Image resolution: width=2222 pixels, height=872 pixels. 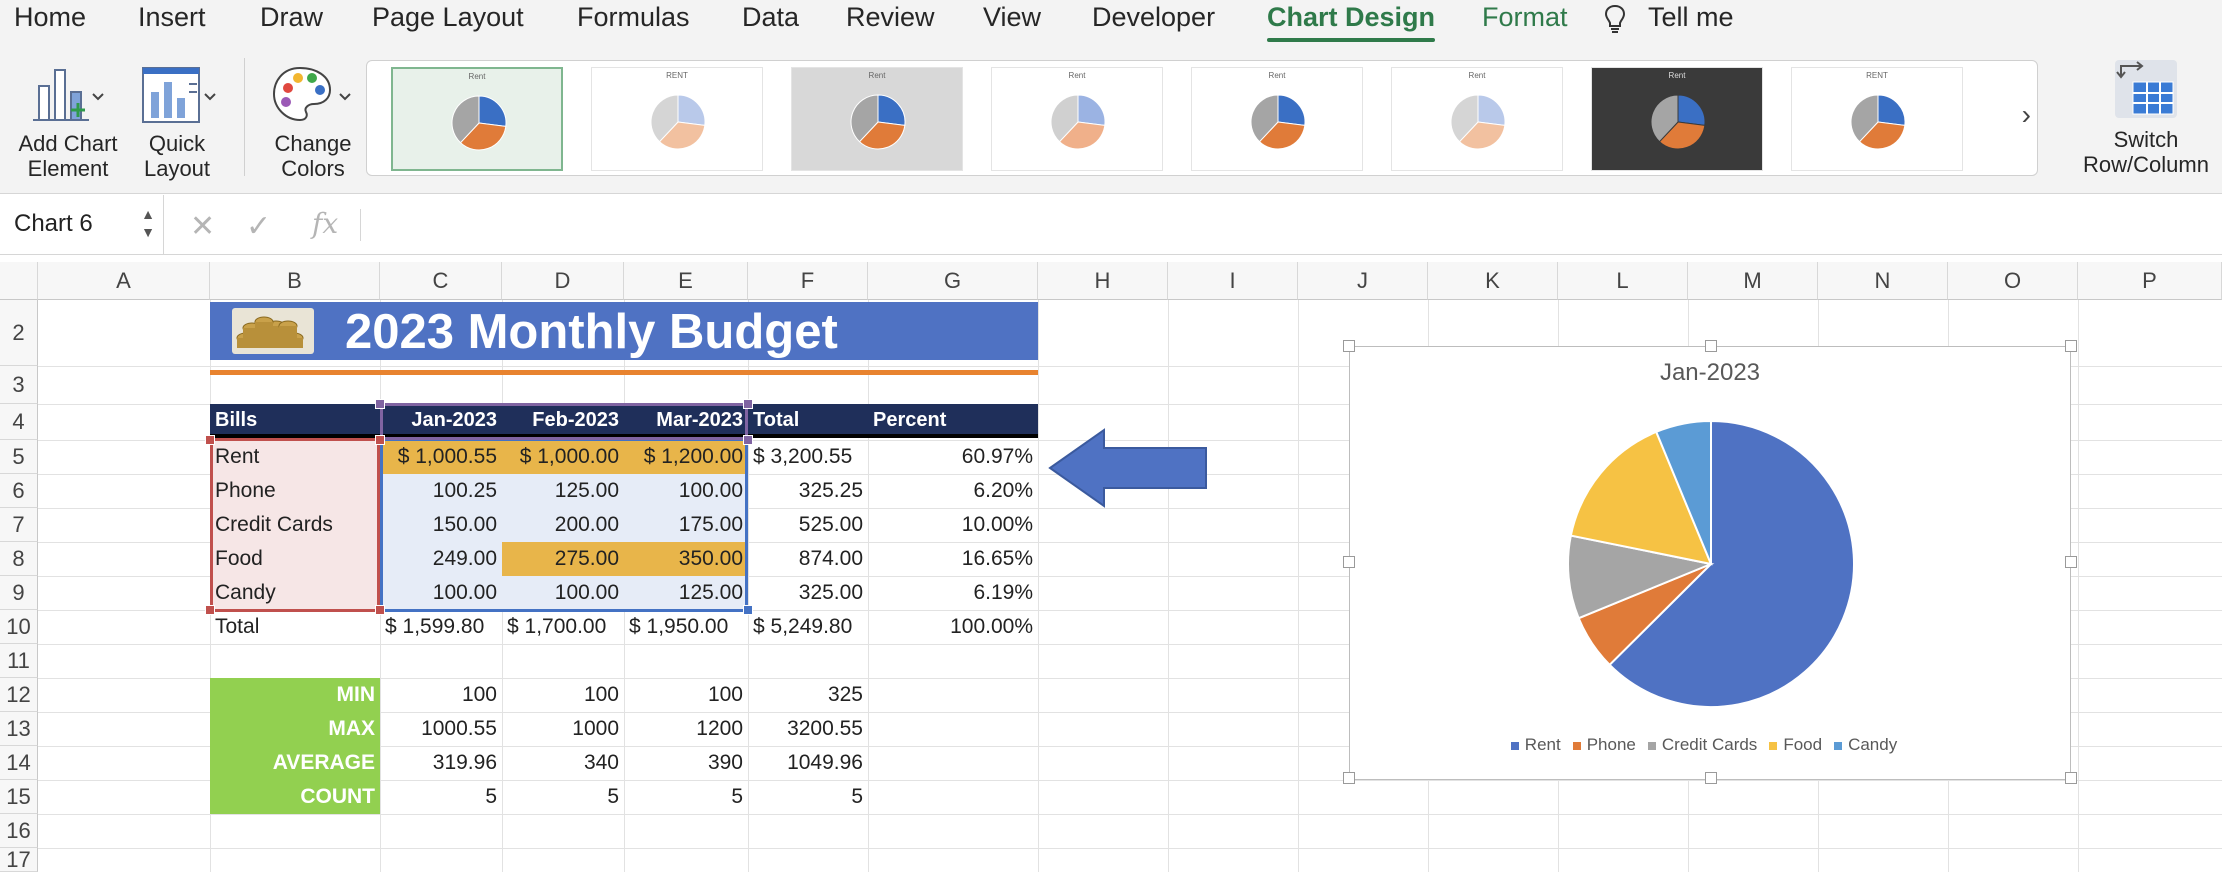 I want to click on bill-percent: 6.19%, so click(x=953, y=593).